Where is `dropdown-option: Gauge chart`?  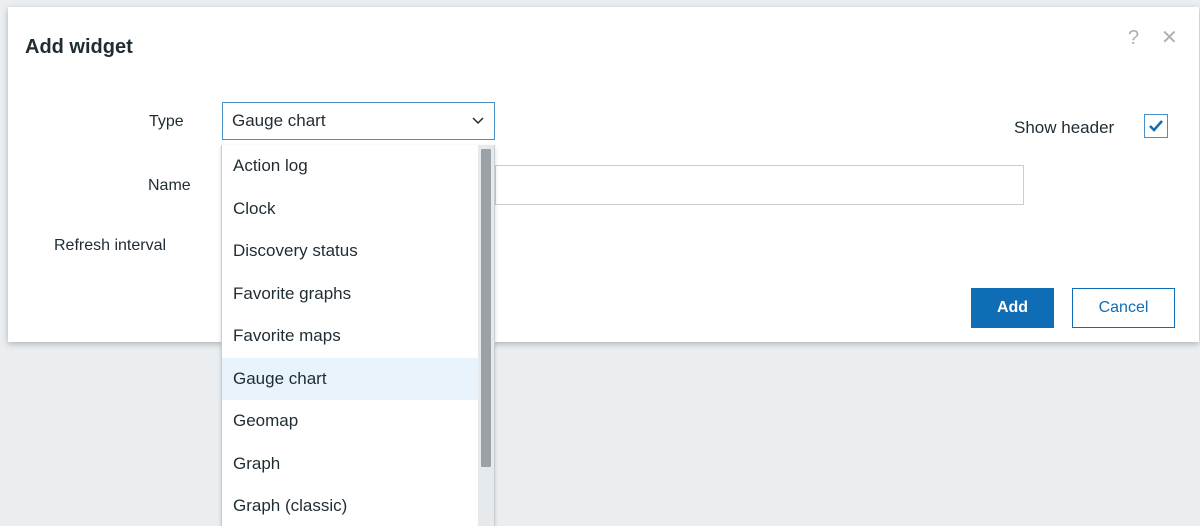
dropdown-option: Gauge chart is located at coordinates (358, 378).